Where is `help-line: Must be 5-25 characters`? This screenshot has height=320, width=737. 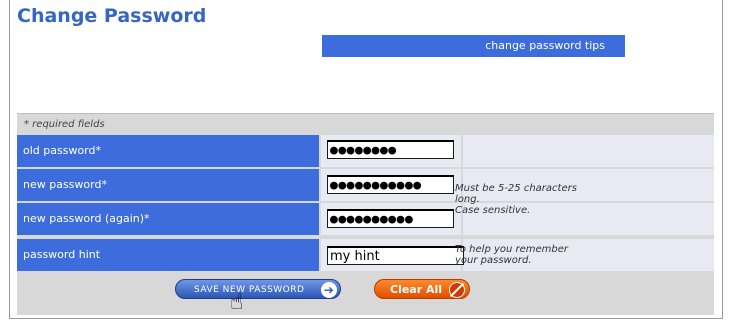
help-line: Must be 5-25 characters is located at coordinates (516, 188).